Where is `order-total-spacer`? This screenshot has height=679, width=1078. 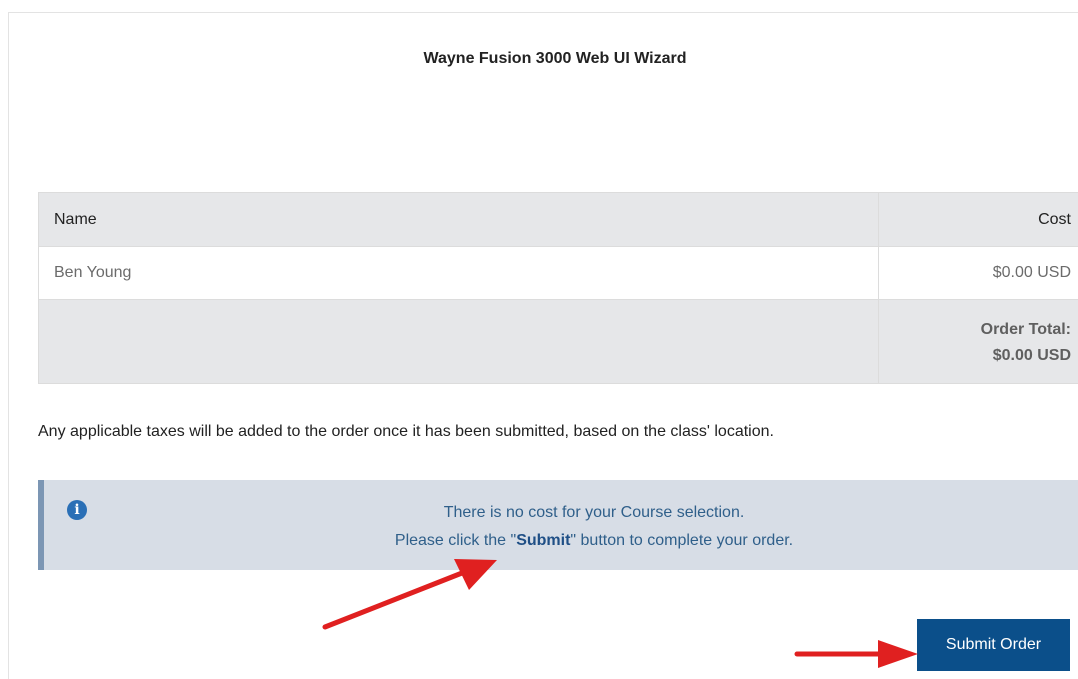
order-total-spacer is located at coordinates (458, 341).